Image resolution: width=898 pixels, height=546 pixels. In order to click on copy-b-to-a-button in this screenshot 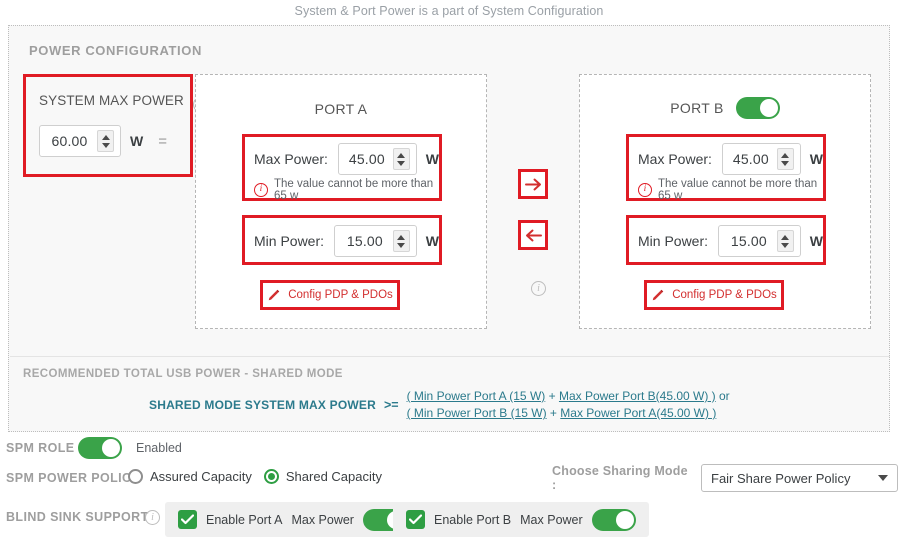, I will do `click(533, 235)`.